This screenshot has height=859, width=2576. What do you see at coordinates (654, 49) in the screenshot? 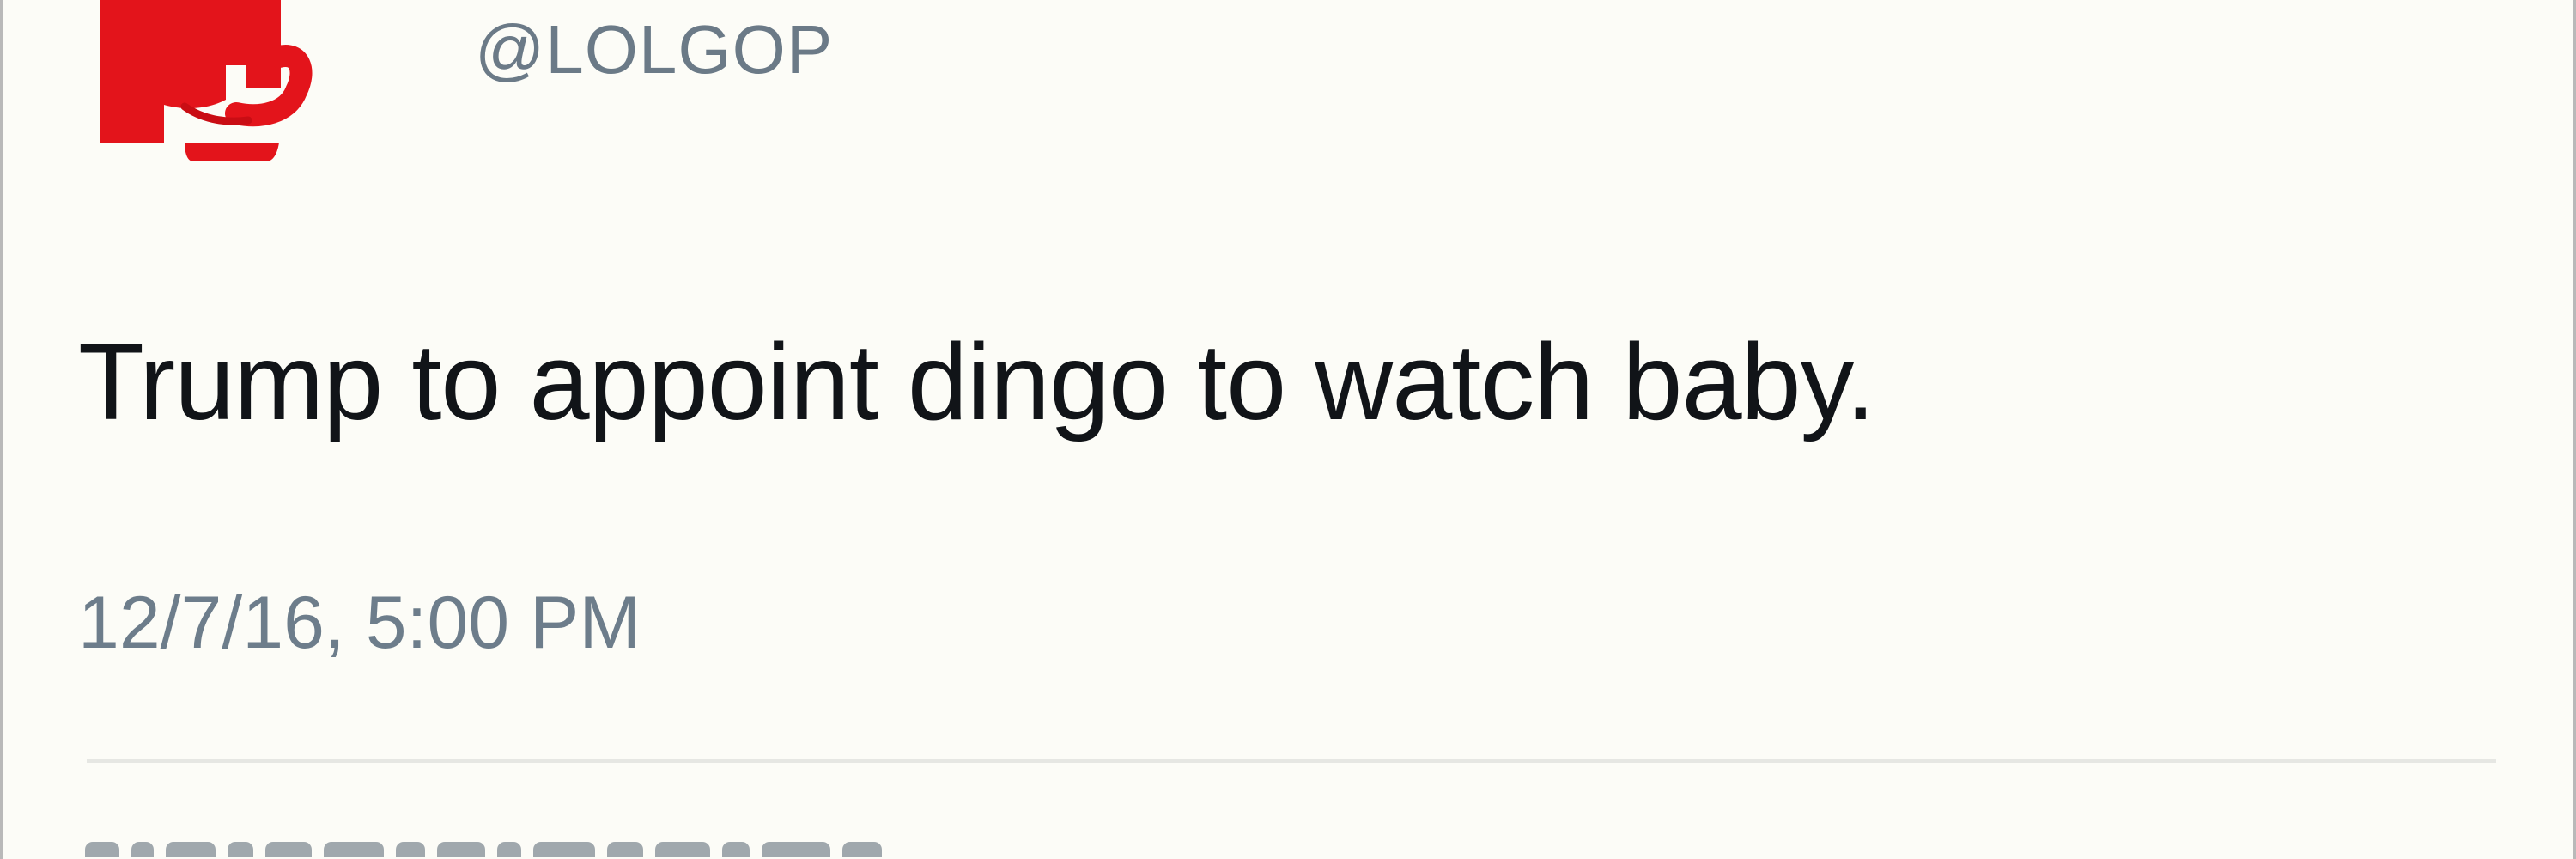
I see `handle-text: @LOLGOP` at bounding box center [654, 49].